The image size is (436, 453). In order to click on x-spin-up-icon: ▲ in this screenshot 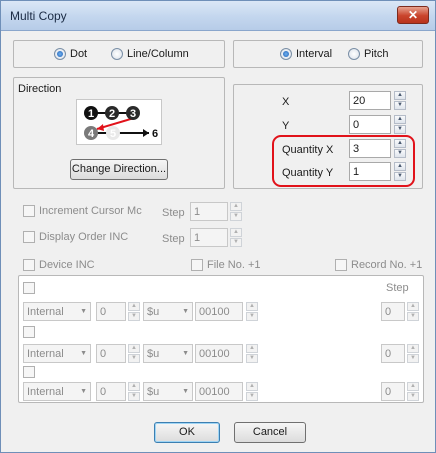, I will do `click(400, 95)`.